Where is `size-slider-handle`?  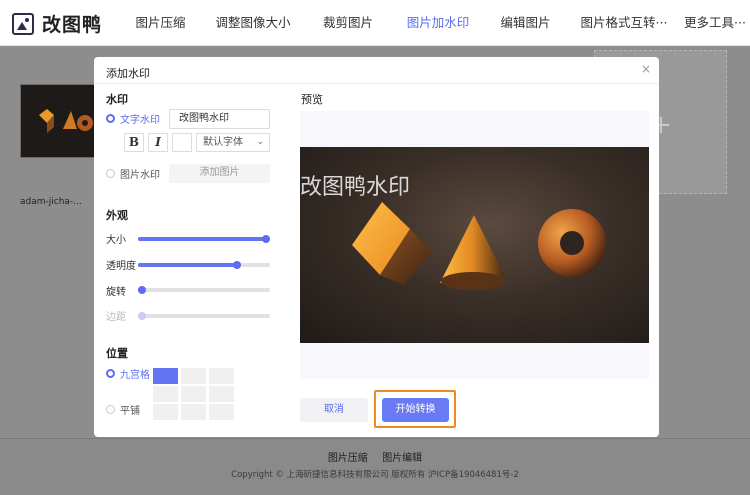 size-slider-handle is located at coordinates (266, 239).